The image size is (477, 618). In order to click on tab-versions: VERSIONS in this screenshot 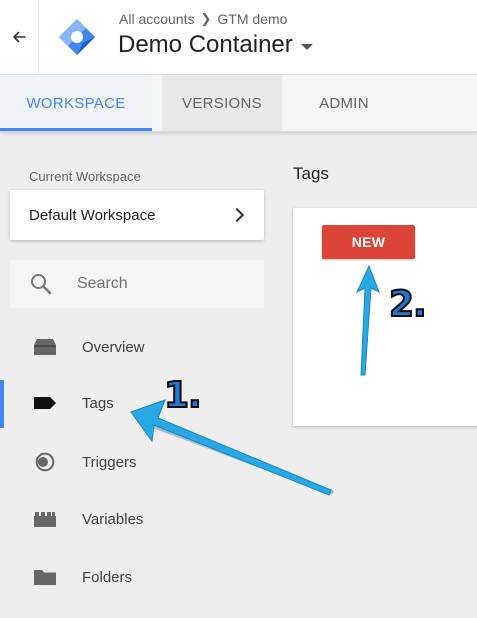, I will do `click(222, 103)`.